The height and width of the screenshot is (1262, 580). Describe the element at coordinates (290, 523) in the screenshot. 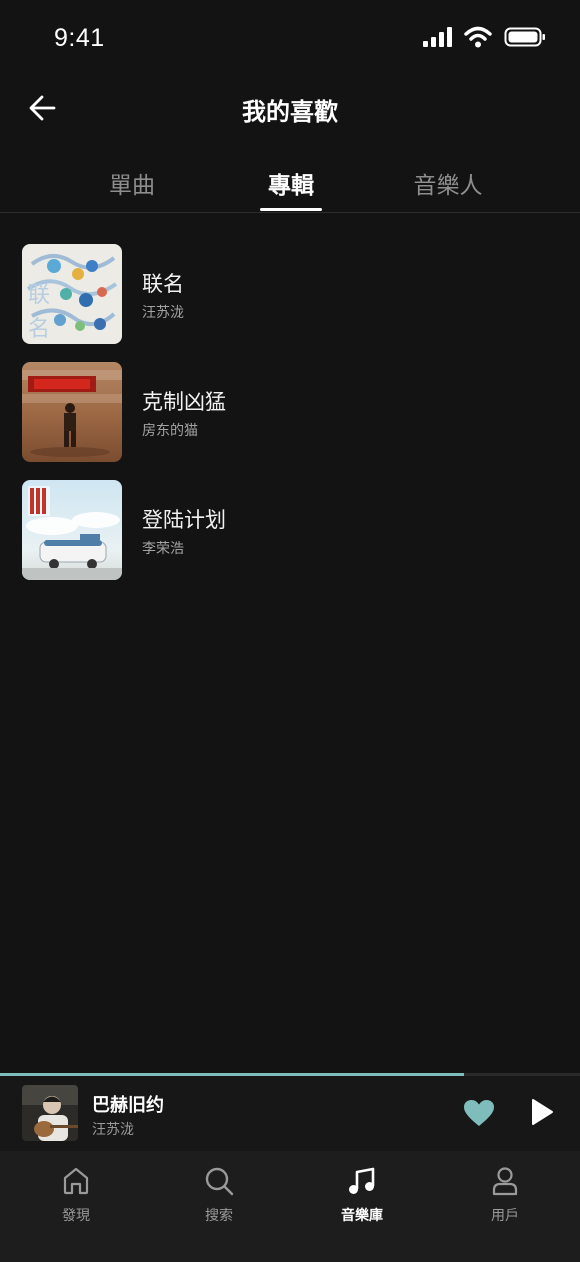

I see `album-row: 登陆计划 李荣浩` at that location.